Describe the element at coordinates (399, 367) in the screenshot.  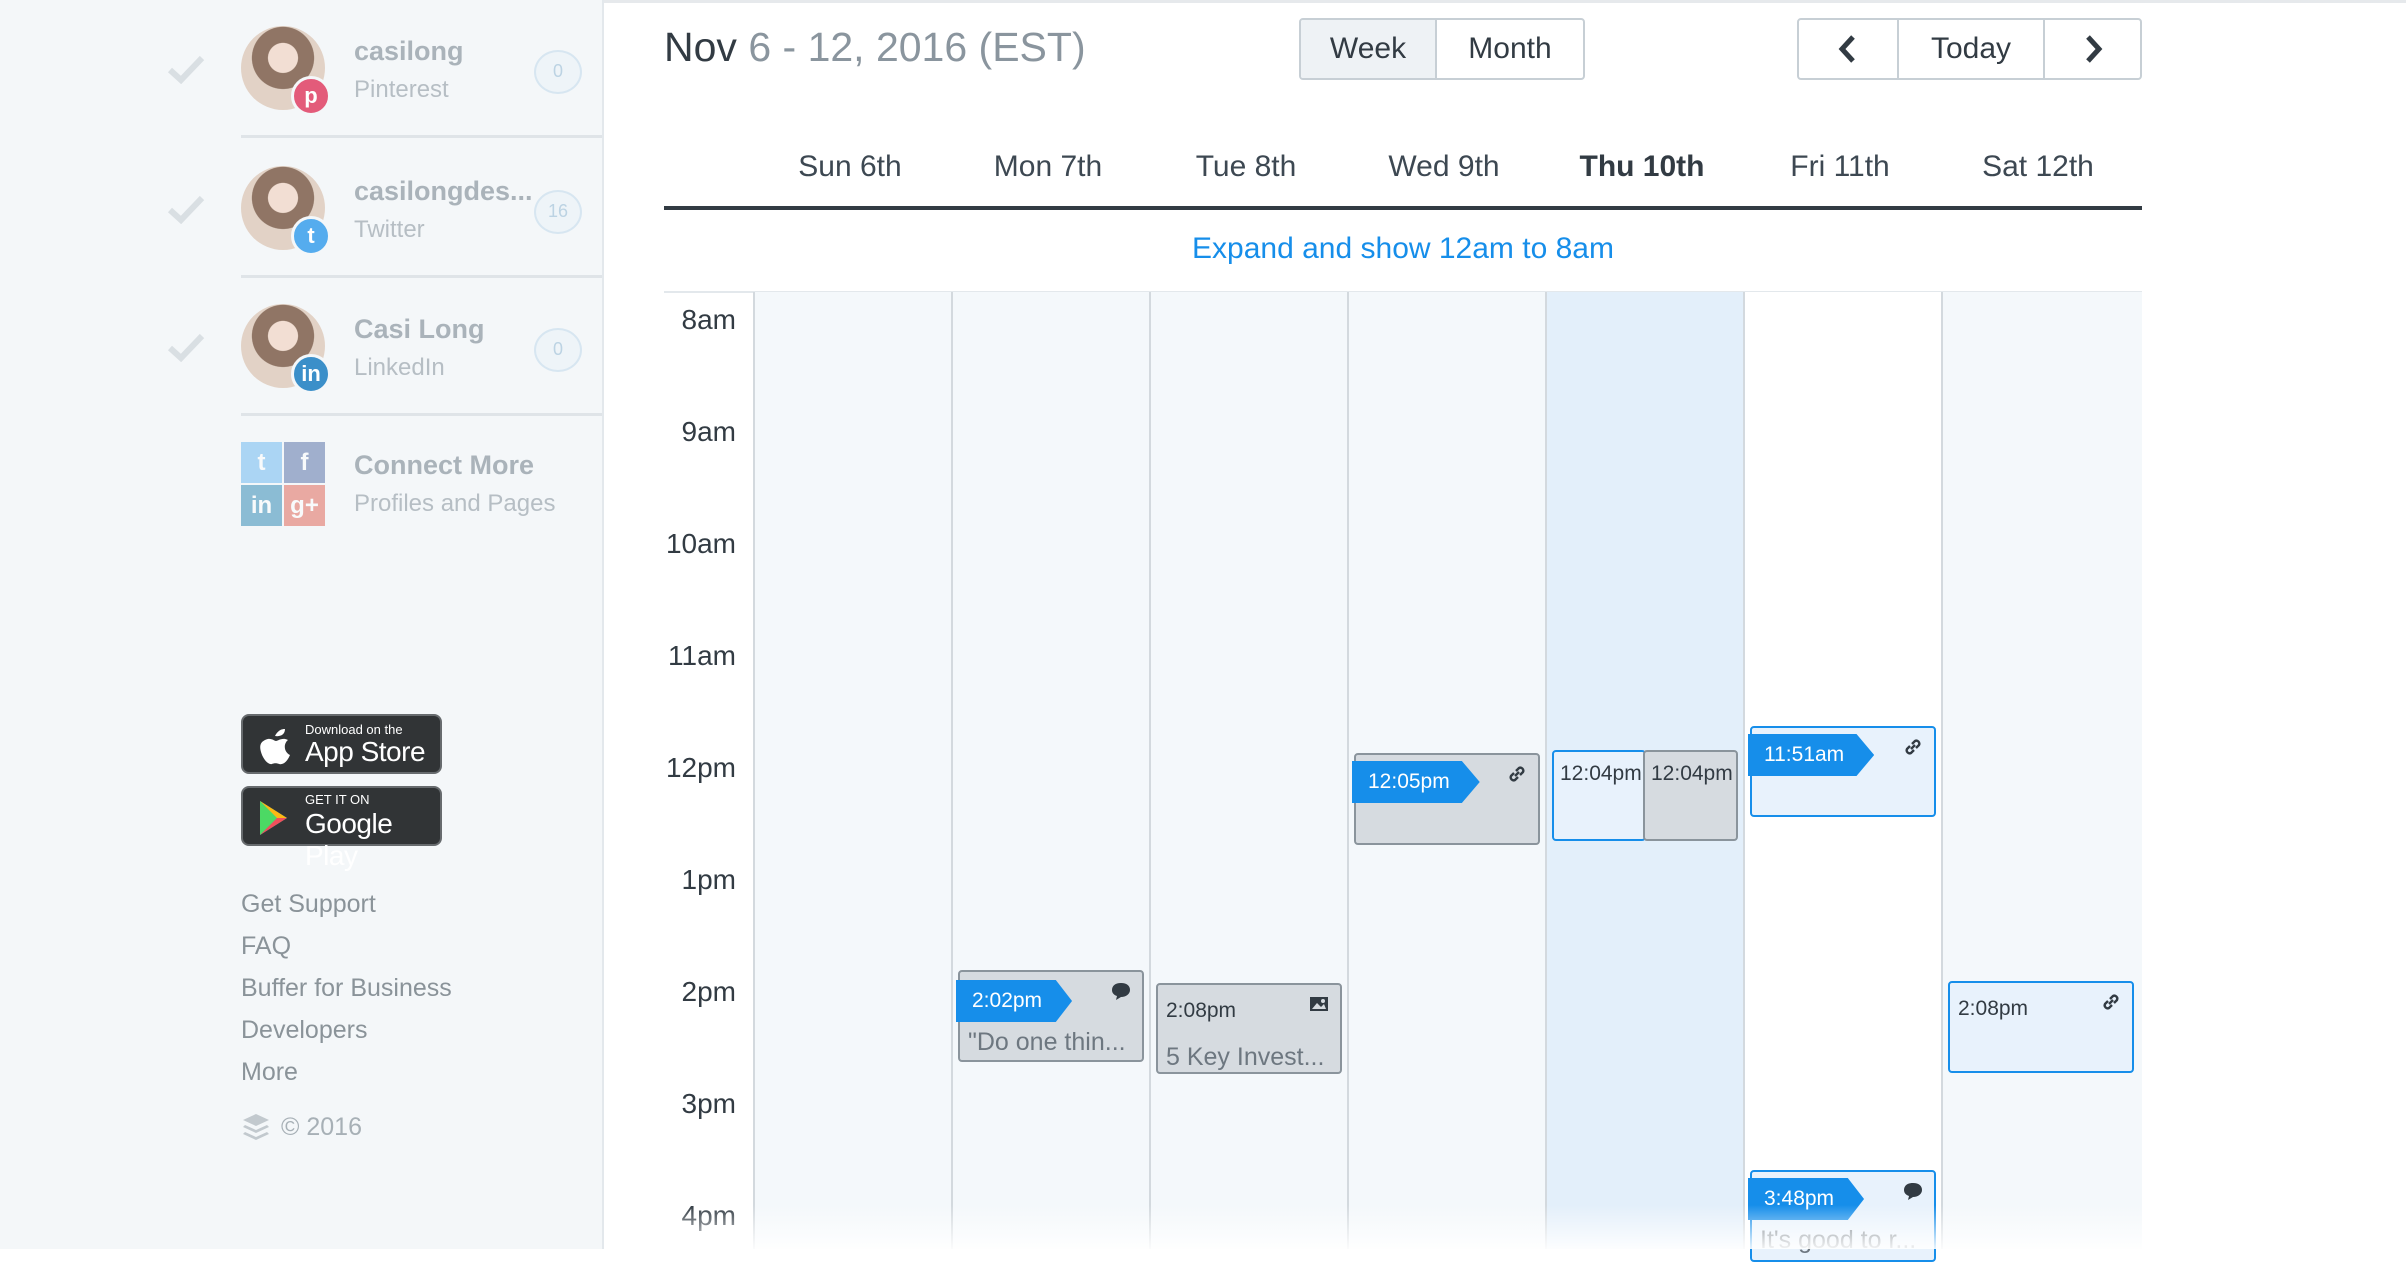
I see `profile-network: LinkedIn` at that location.